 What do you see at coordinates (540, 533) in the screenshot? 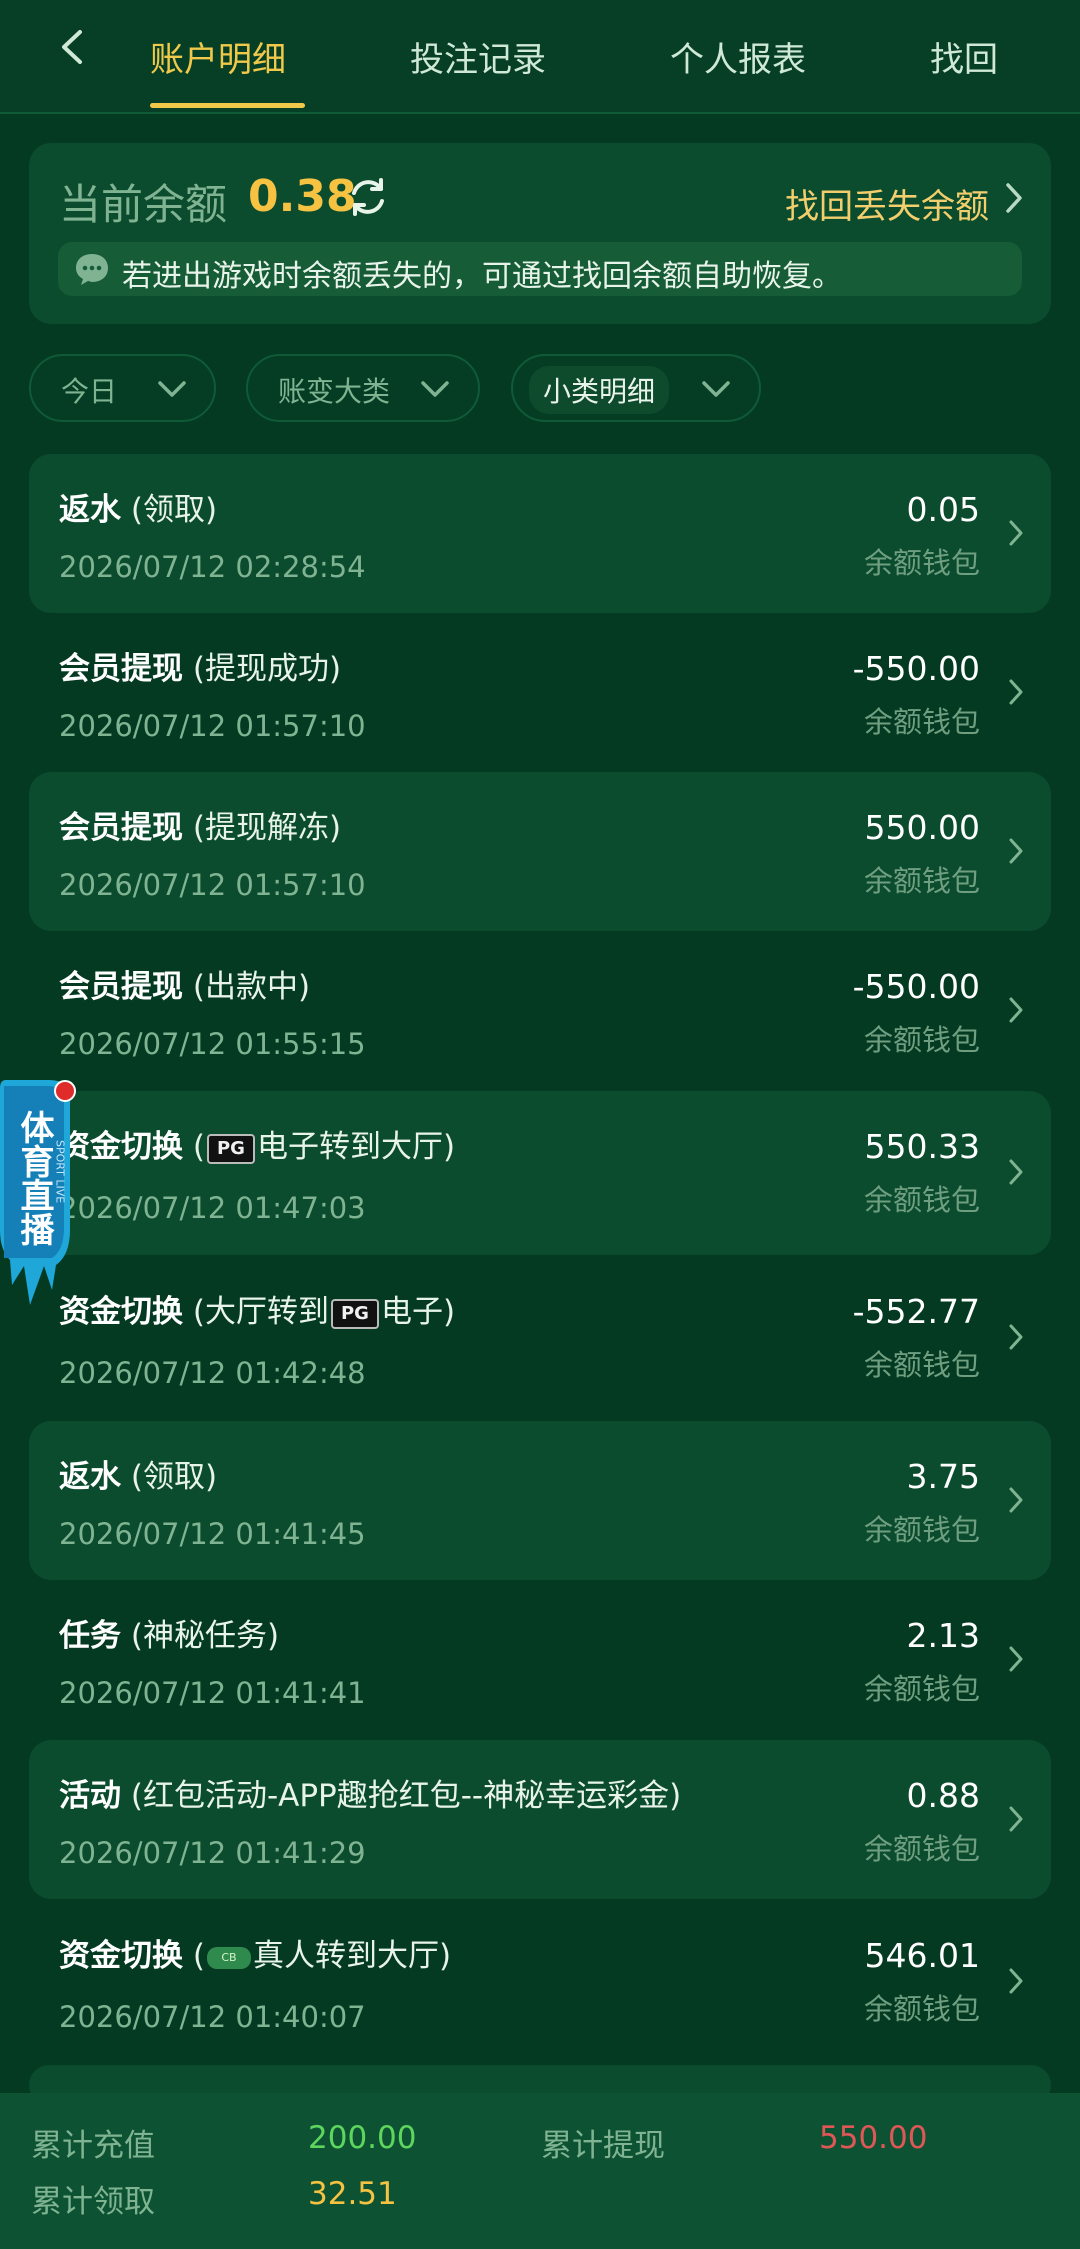
I see `list-item: 返水 (领取) 2026/07/12 02:28:54 0.05 余额钱包` at bounding box center [540, 533].